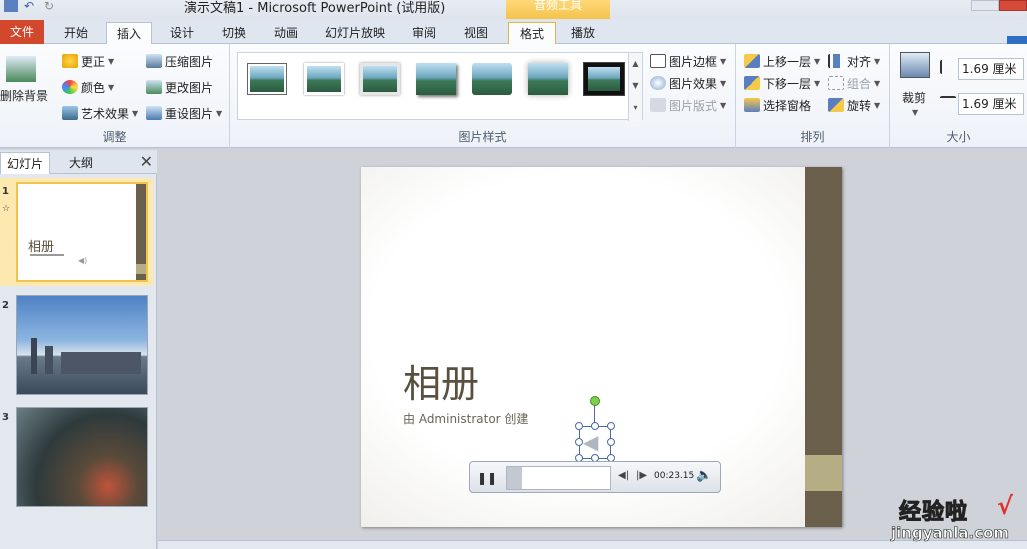 This screenshot has height=549, width=1027. I want to click on speaker-icon: ◀), so click(83, 260).